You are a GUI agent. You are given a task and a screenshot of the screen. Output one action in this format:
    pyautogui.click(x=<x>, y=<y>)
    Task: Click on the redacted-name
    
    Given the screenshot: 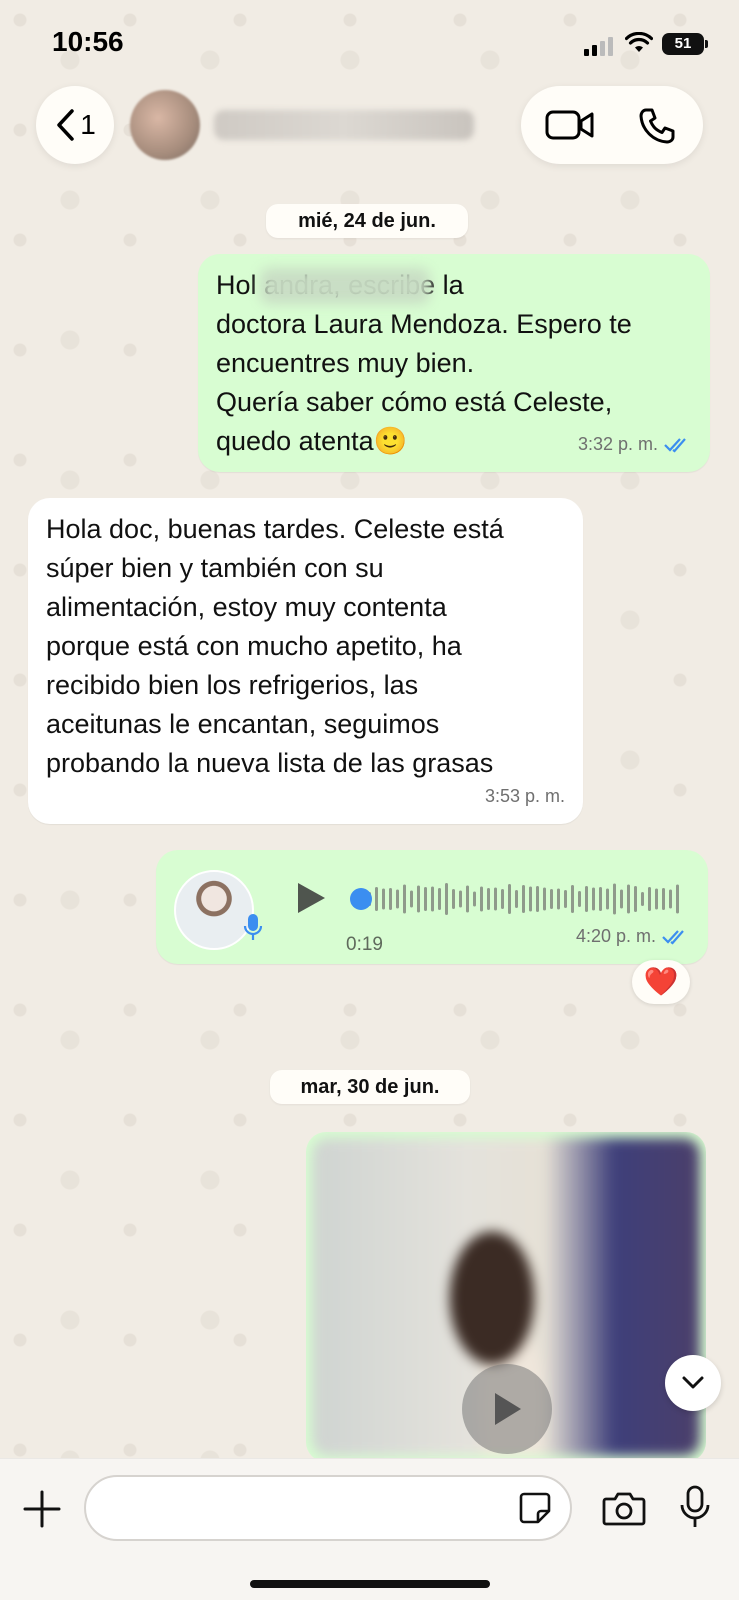 What is the action you would take?
    pyautogui.click(x=345, y=286)
    